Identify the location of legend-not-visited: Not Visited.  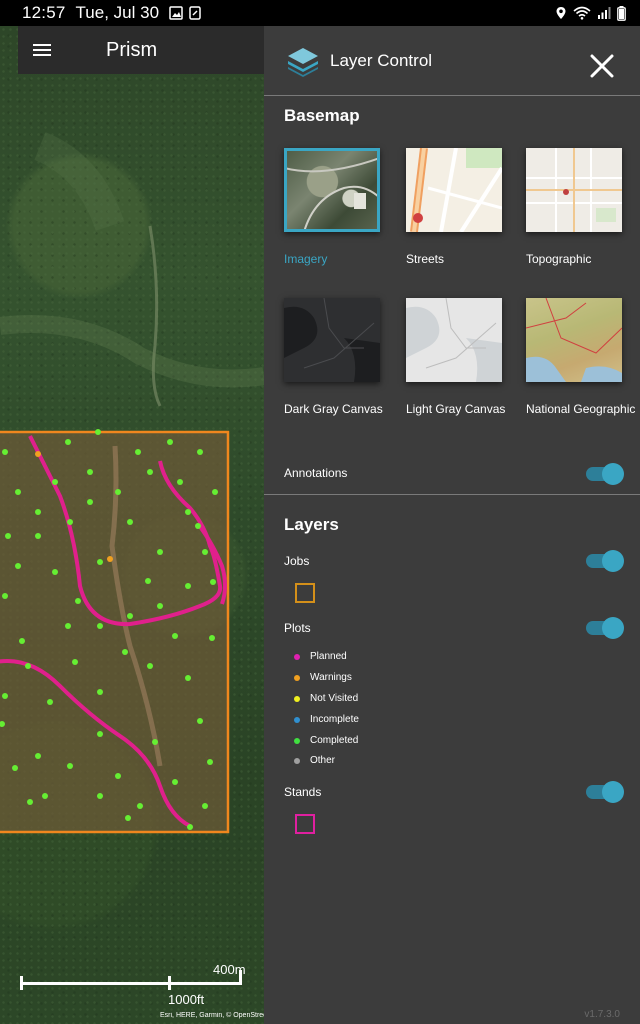
(326, 698).